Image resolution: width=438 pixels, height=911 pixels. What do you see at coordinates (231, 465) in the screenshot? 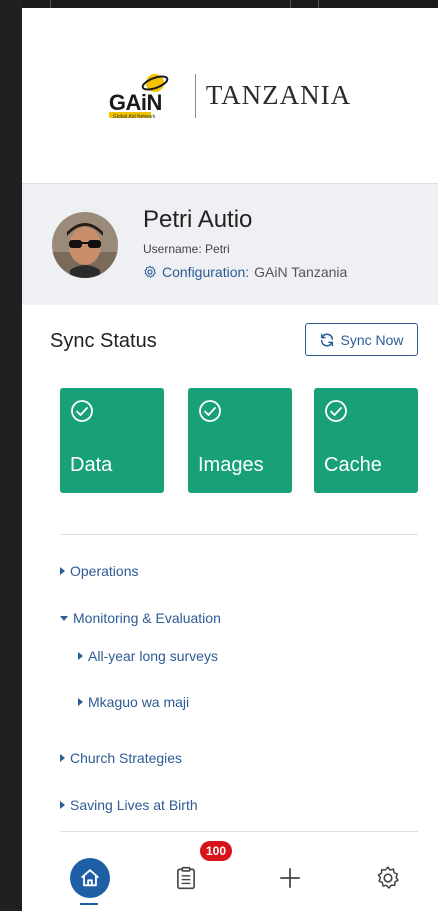
I see `sync-tile-label: Images` at bounding box center [231, 465].